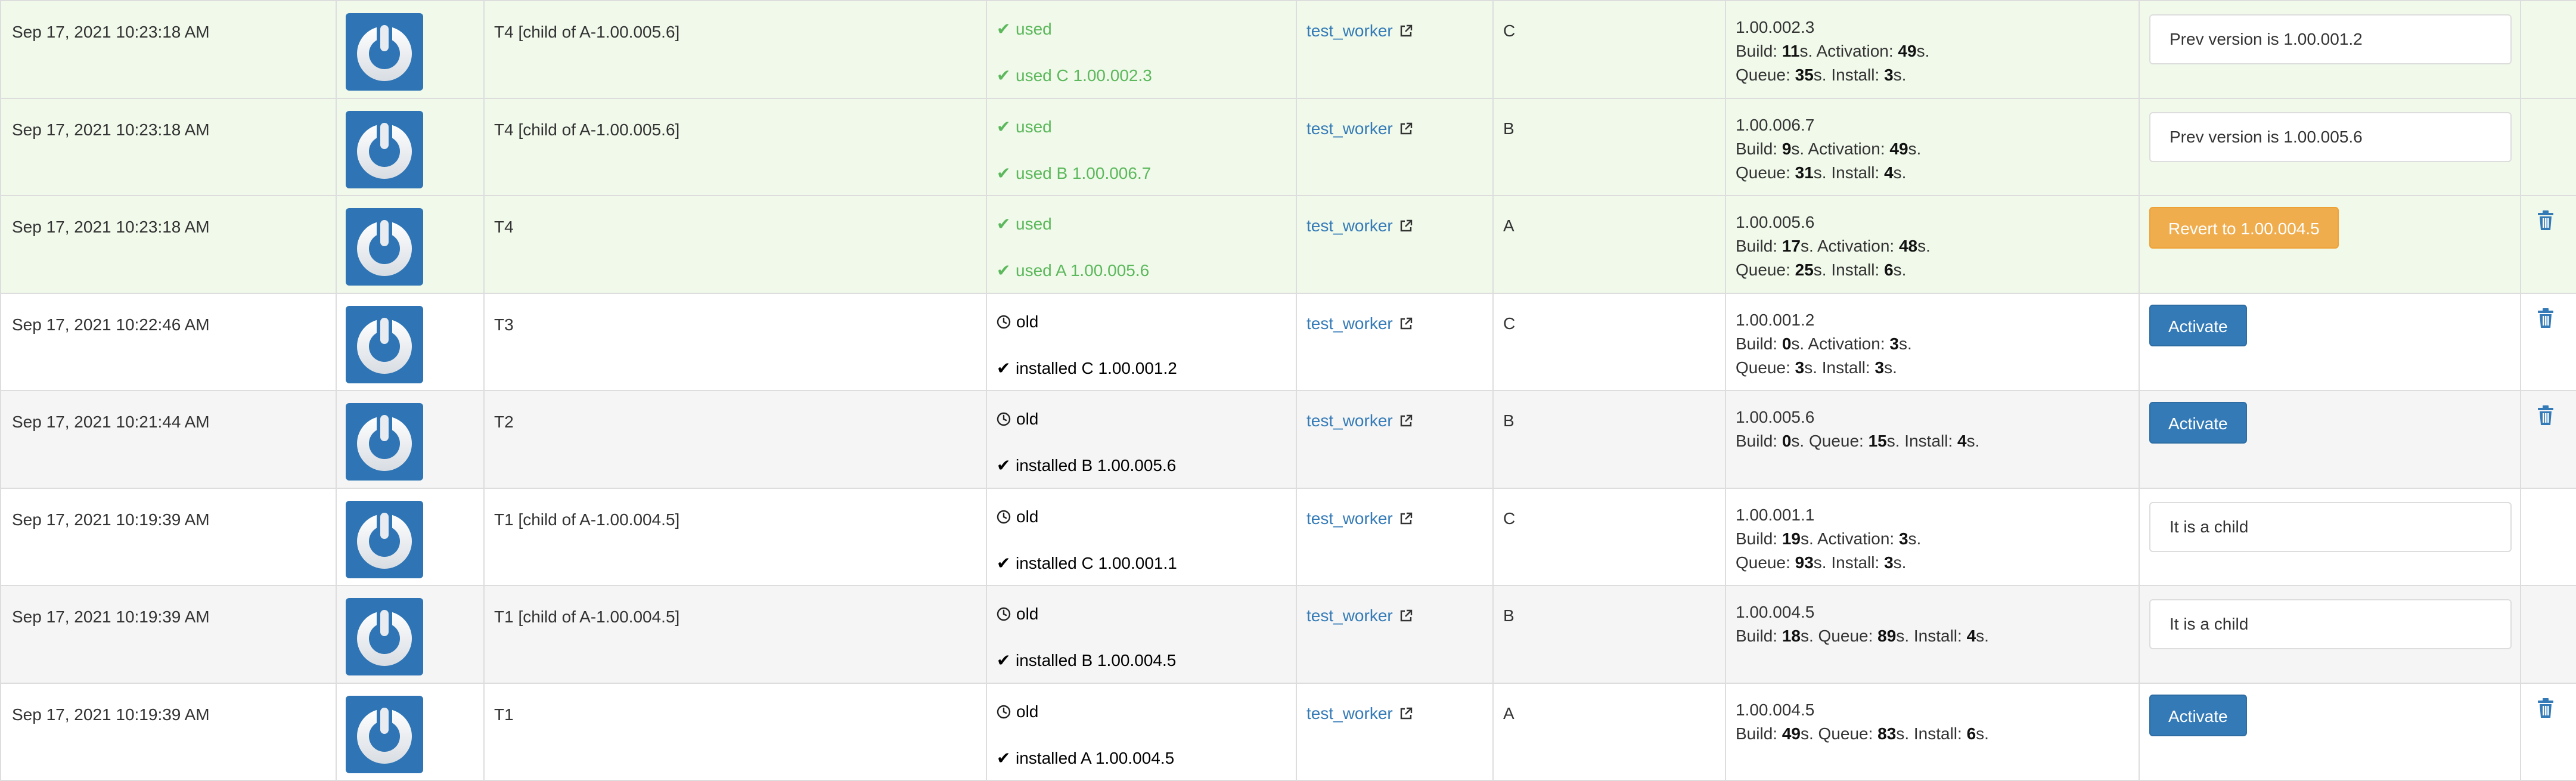 The image size is (2576, 781). What do you see at coordinates (1141, 146) in the screenshot?
I see `status-cell: ✔ used ✔ used B 1.00.006.7` at bounding box center [1141, 146].